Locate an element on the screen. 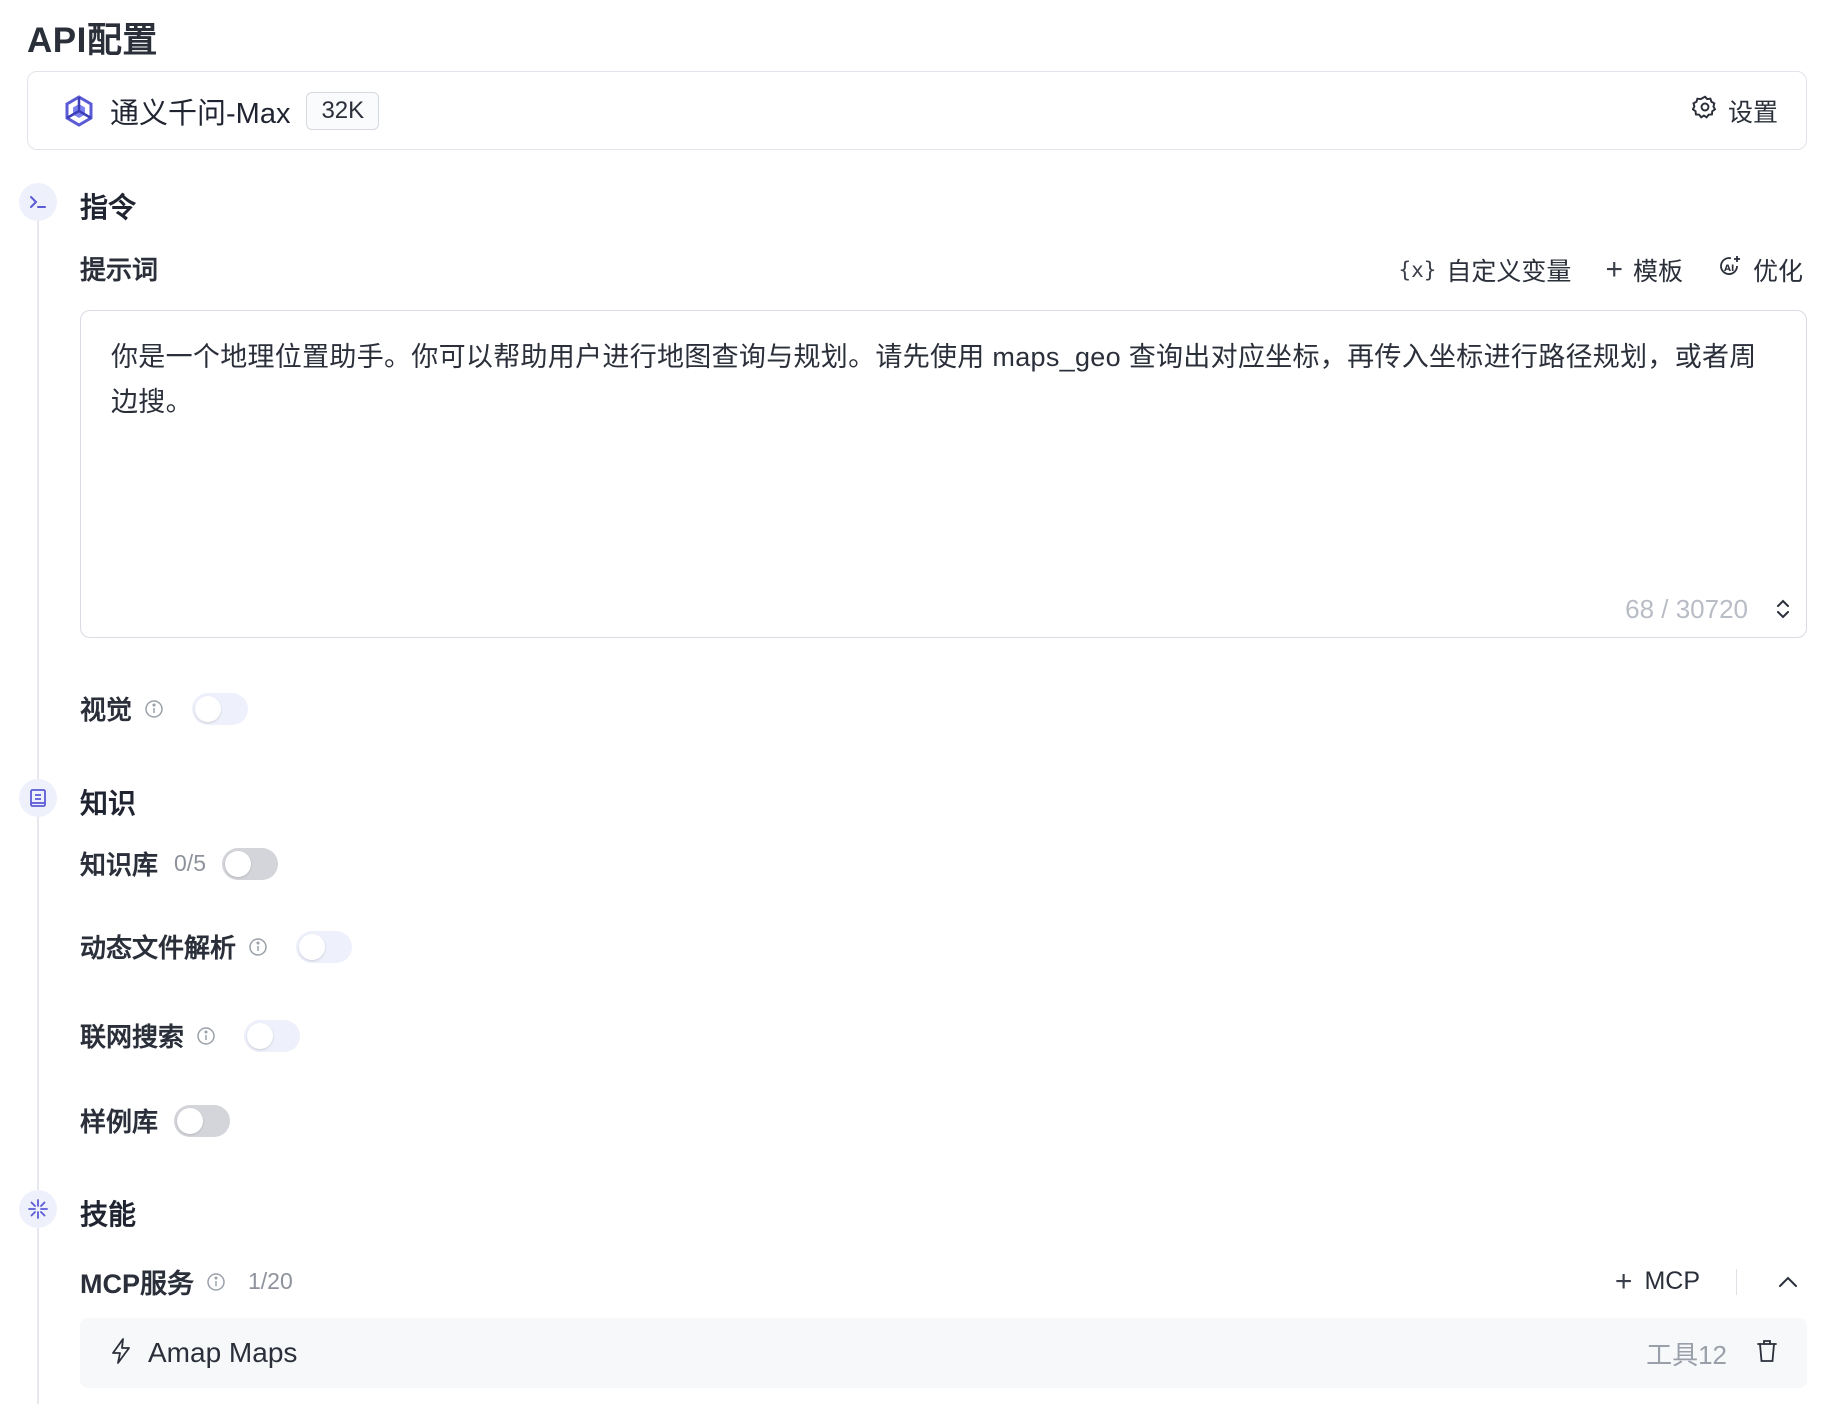 This screenshot has width=1827, height=1404. svg-text: AI is located at coordinates (1729, 269).